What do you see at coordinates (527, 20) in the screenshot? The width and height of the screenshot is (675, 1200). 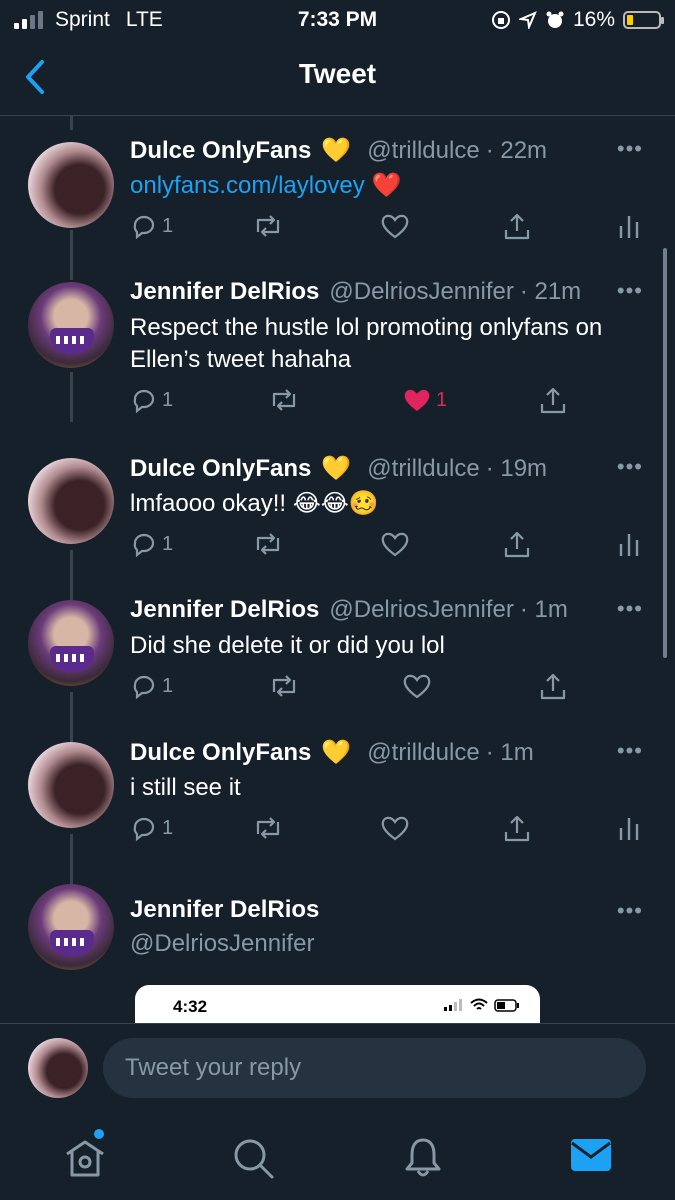 I see `location-icon` at bounding box center [527, 20].